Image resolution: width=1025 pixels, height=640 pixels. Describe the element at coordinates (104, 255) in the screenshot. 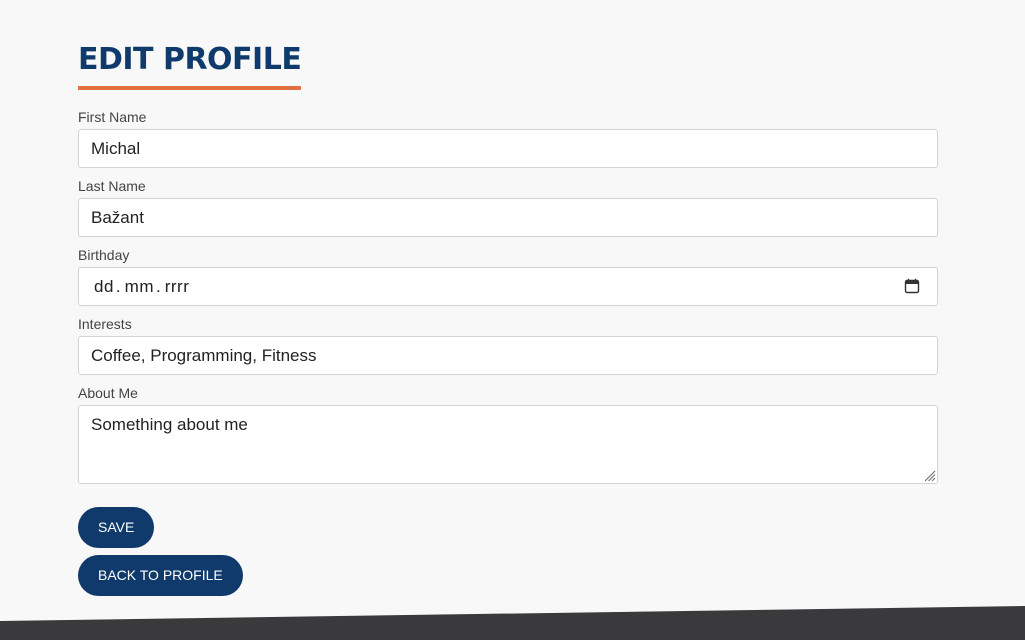

I see `birthday-label: Birthday` at that location.